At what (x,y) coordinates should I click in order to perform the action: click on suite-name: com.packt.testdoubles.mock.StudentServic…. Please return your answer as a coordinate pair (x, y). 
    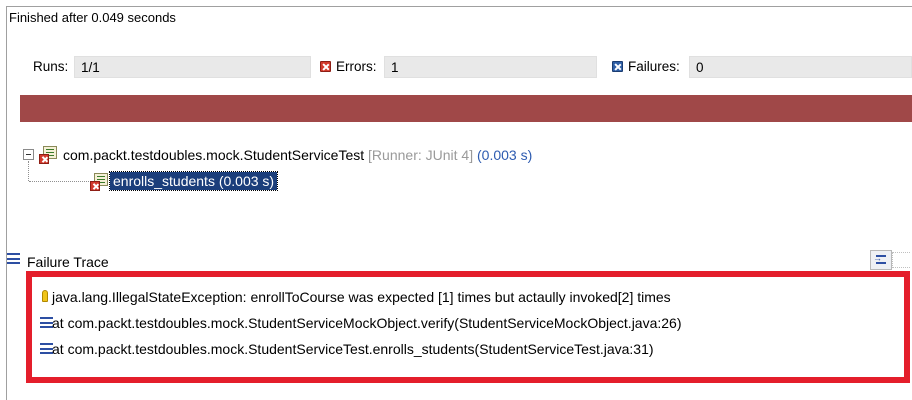
    Looking at the image, I should click on (214, 155).